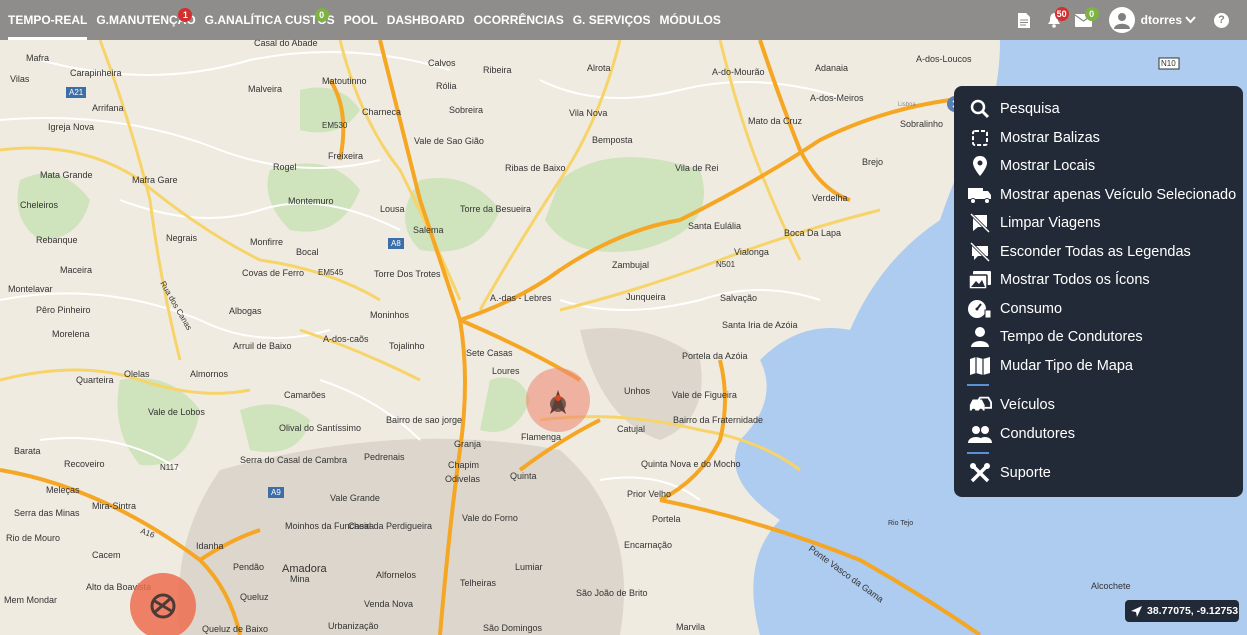  Describe the element at coordinates (20, 79) in the screenshot. I see `map-label: Vilas` at that location.